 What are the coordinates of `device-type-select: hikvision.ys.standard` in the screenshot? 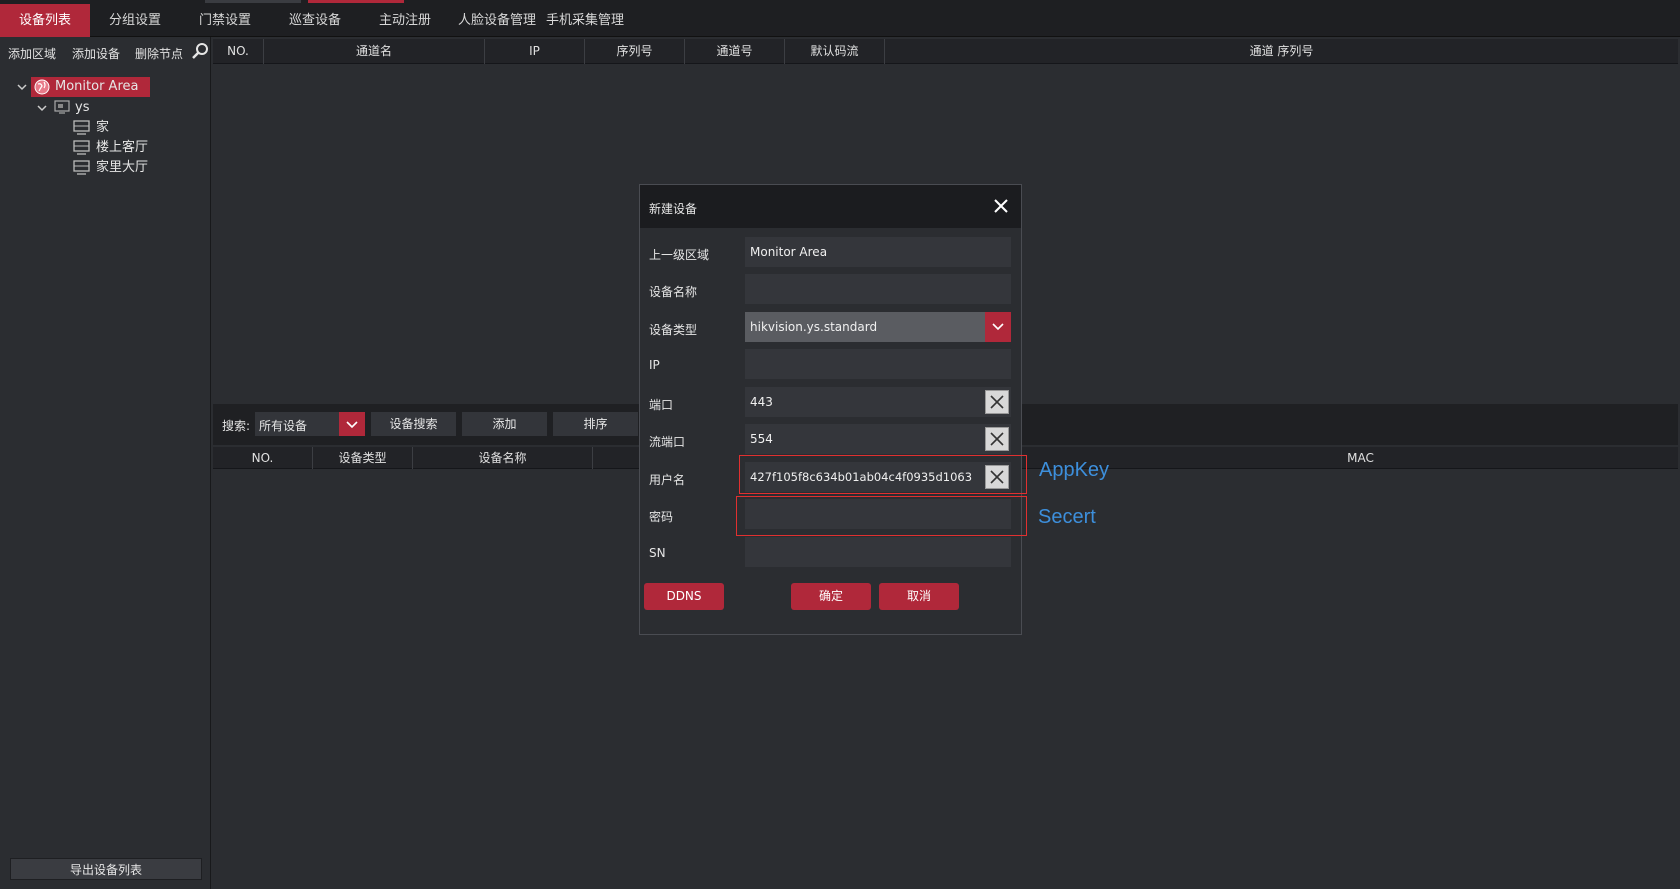 It's located at (878, 327).